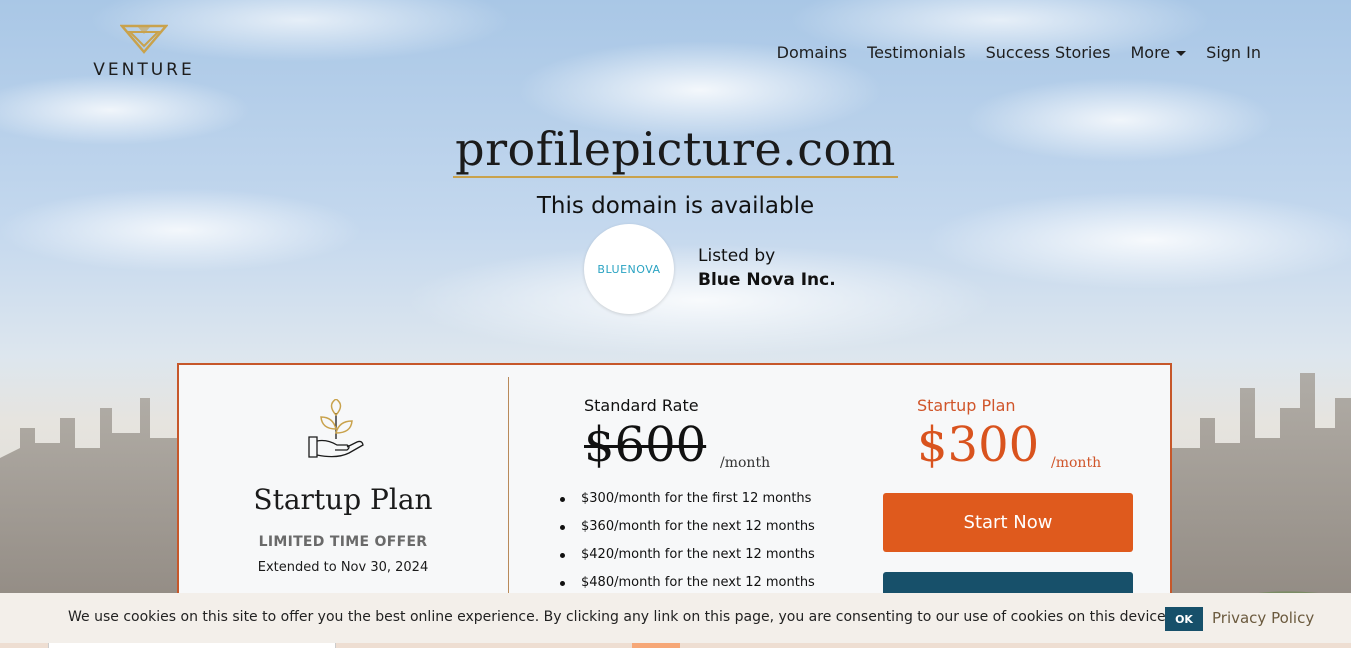 The height and width of the screenshot is (648, 1351). I want to click on startup-plan-unit: /month, so click(1076, 463).